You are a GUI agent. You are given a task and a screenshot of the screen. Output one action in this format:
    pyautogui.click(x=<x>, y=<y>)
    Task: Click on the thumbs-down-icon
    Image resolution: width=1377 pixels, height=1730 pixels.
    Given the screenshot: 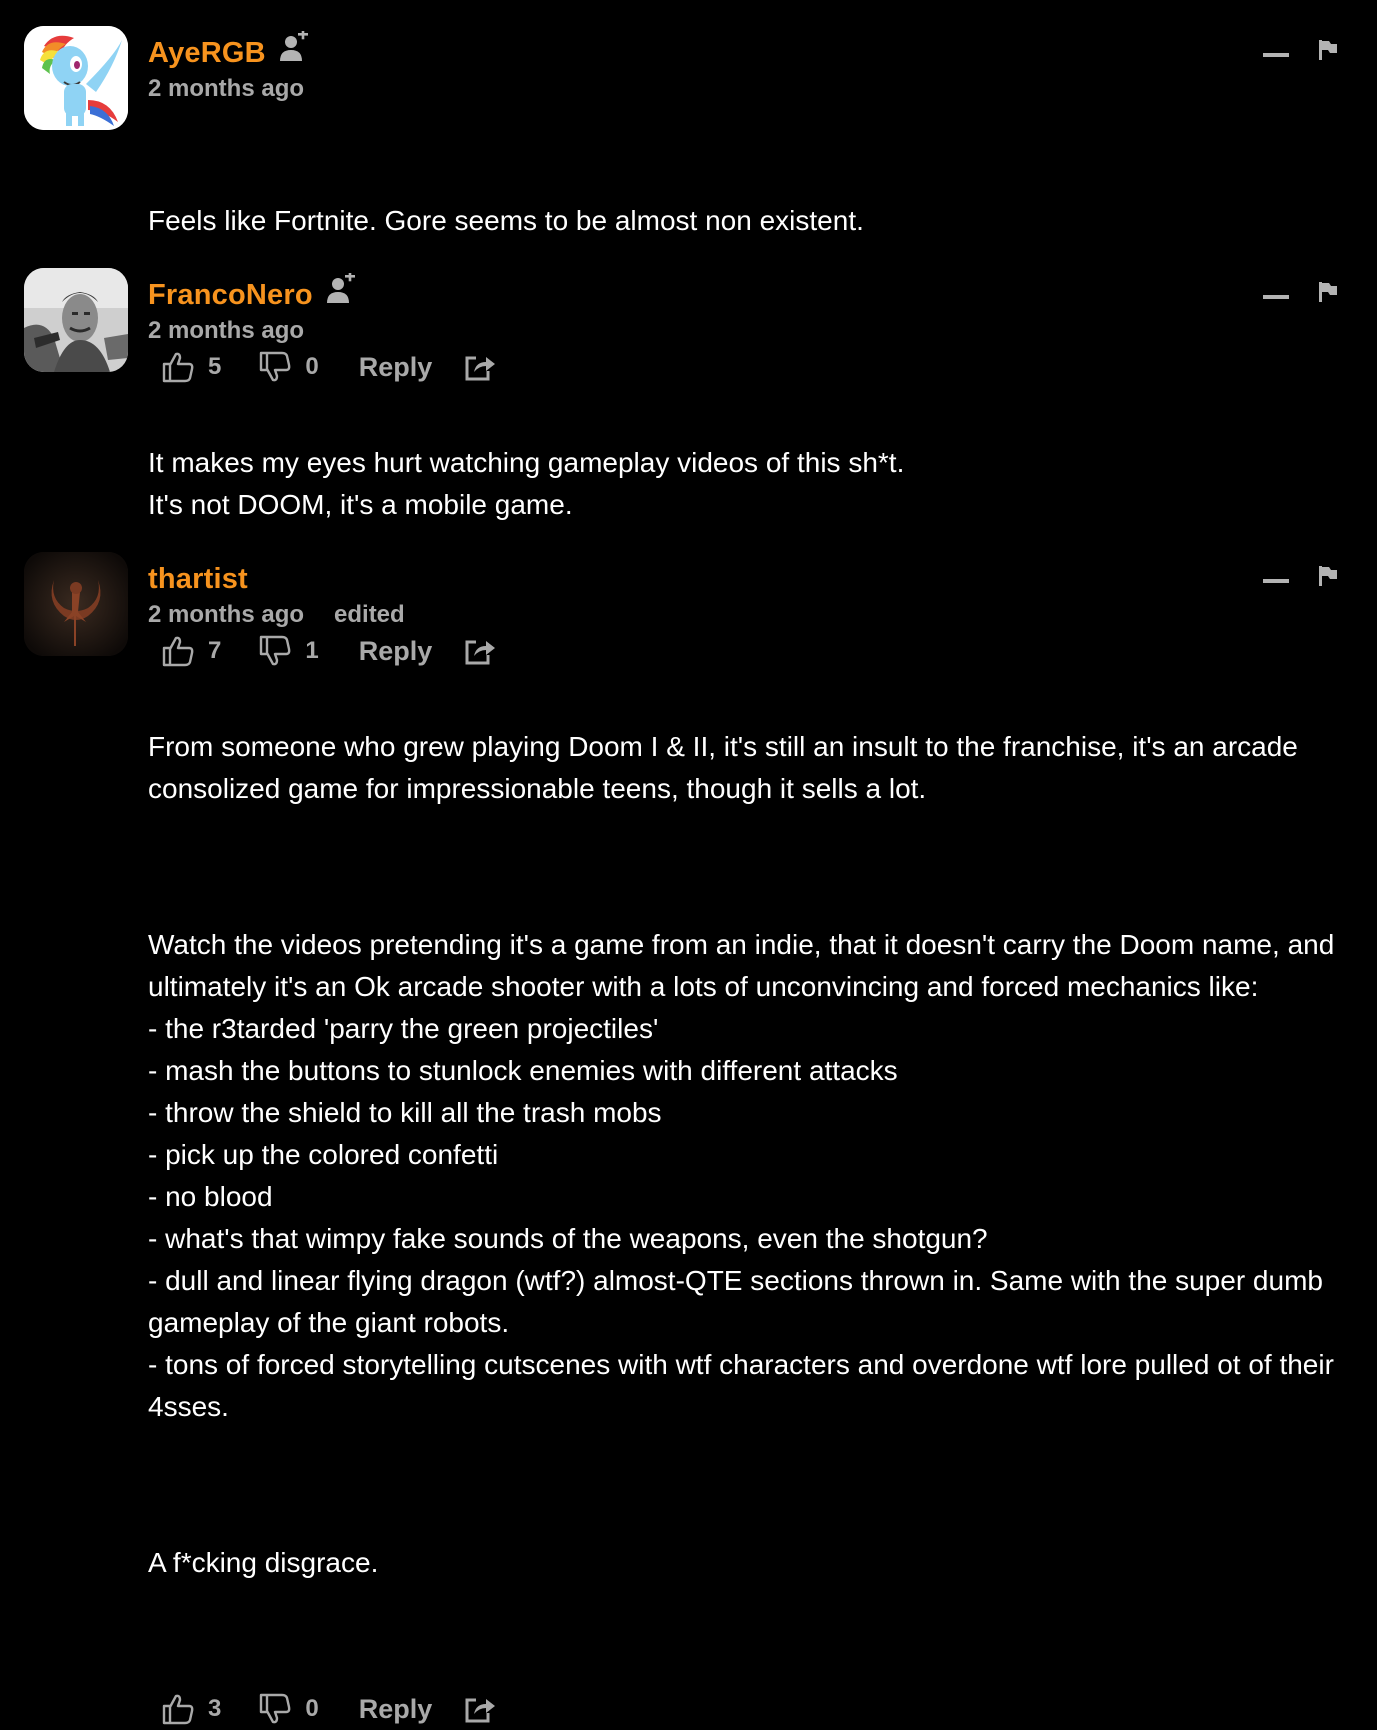 What is the action you would take?
    pyautogui.click(x=275, y=1708)
    